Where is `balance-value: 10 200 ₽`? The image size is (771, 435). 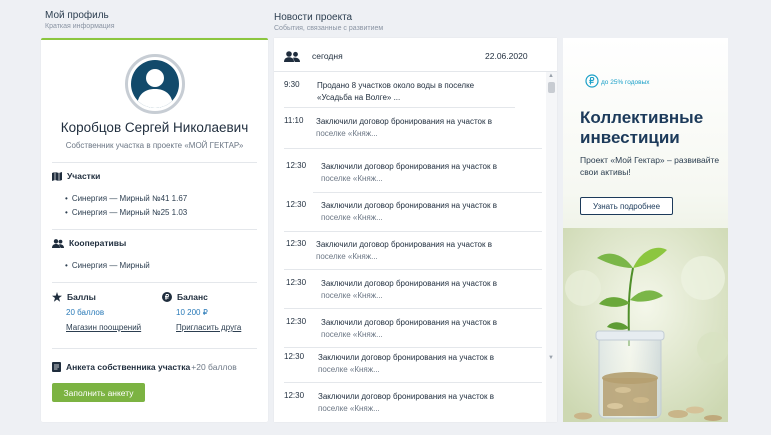 balance-value: 10 200 ₽ is located at coordinates (192, 312).